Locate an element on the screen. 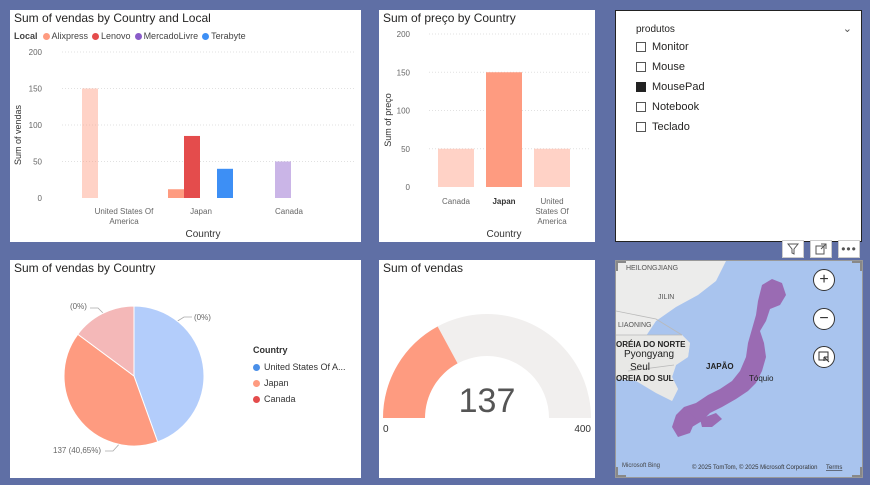 The height and width of the screenshot is (485, 870). legend-label: Canada is located at coordinates (280, 399).